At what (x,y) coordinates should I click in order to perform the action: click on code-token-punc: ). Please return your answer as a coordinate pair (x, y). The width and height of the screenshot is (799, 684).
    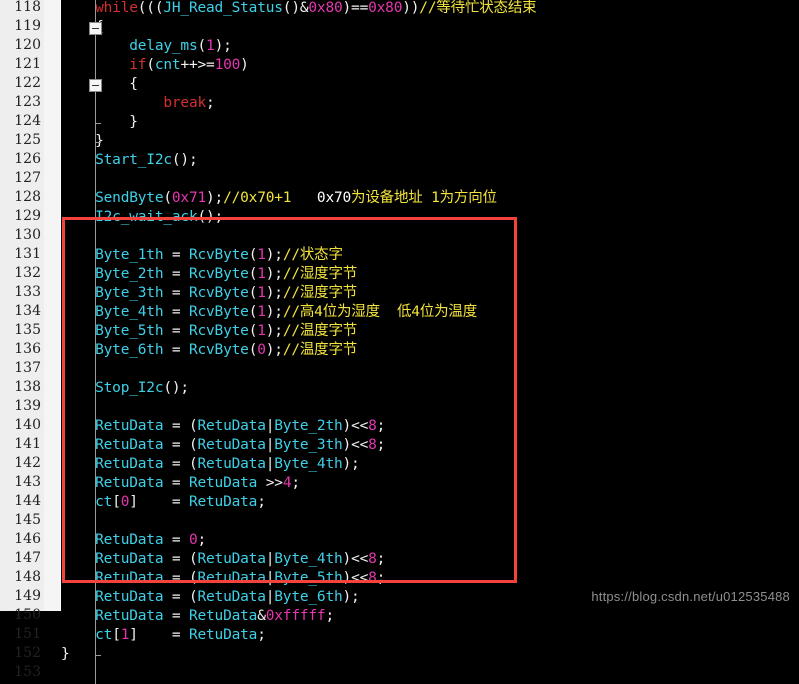
    Looking at the image, I should click on (347, 426).